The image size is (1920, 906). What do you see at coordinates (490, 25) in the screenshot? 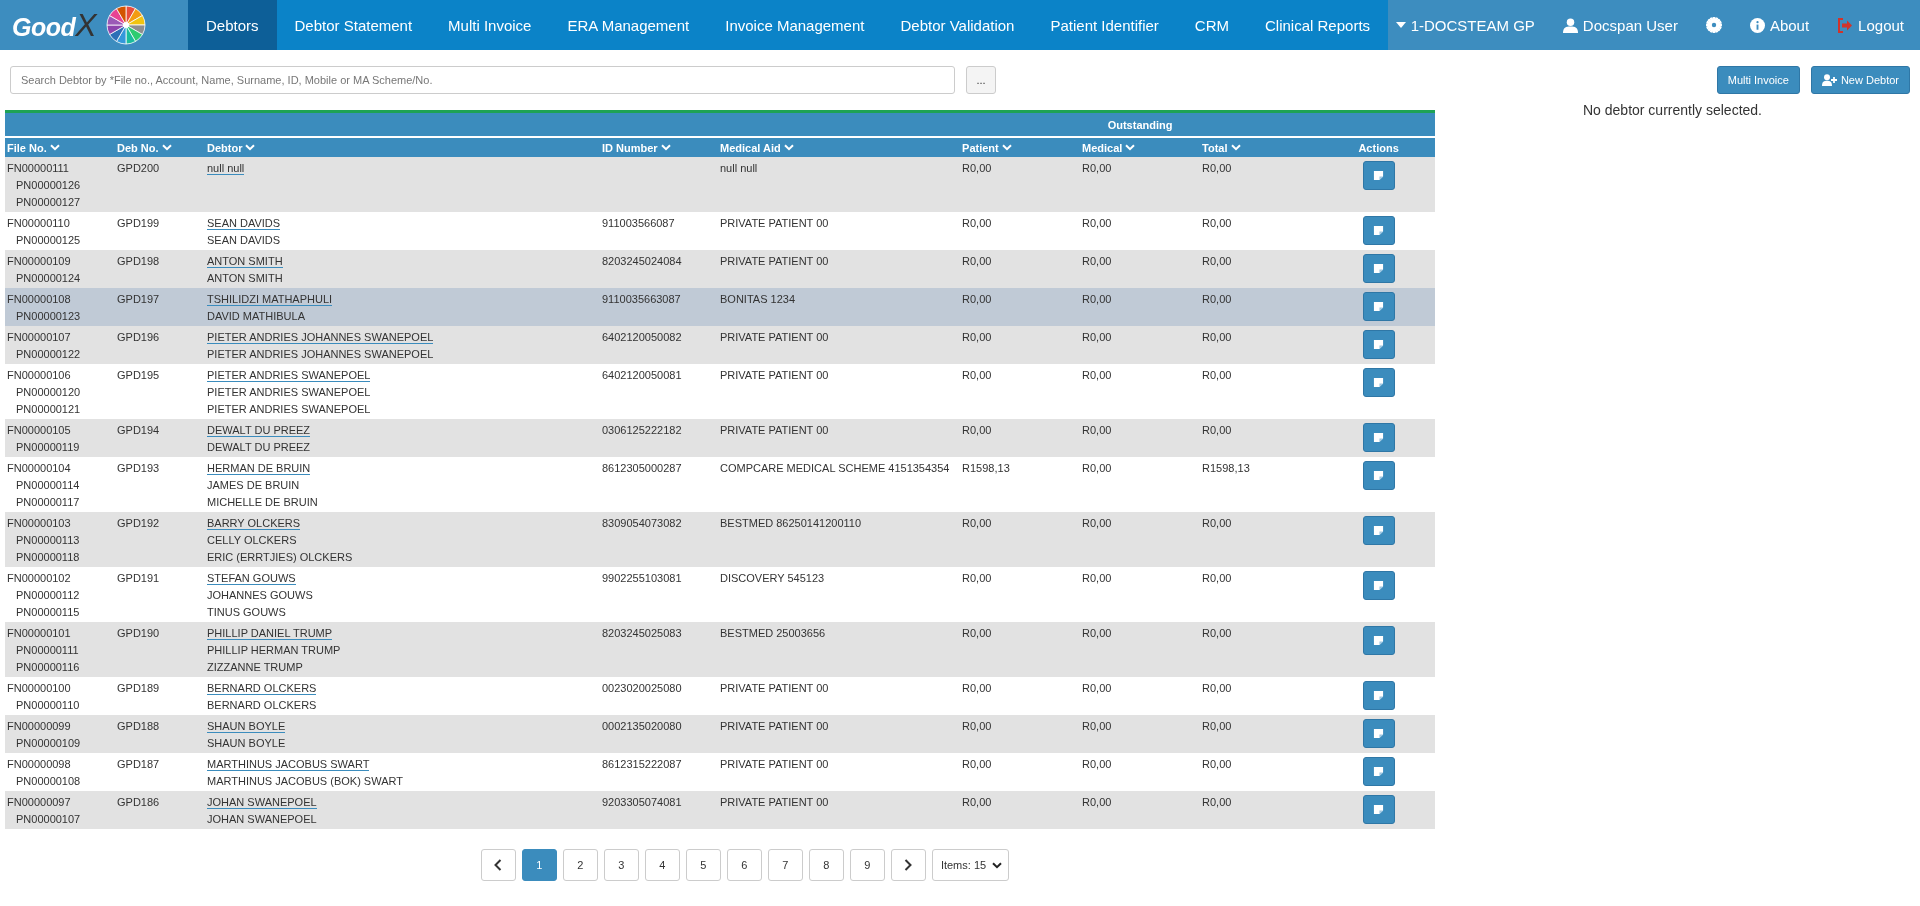
I see `nav-tab: Multi Invoice` at bounding box center [490, 25].